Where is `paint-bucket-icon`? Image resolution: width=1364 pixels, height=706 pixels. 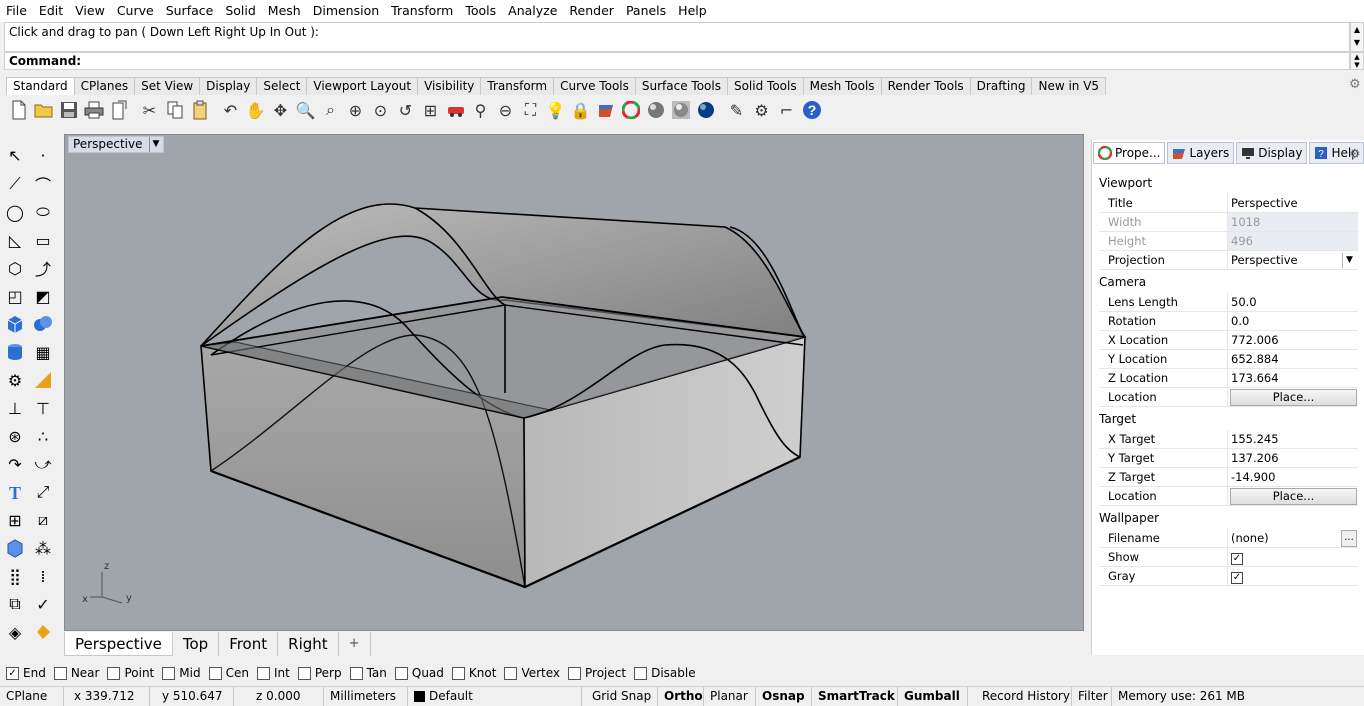 paint-bucket-icon is located at coordinates (43, 632).